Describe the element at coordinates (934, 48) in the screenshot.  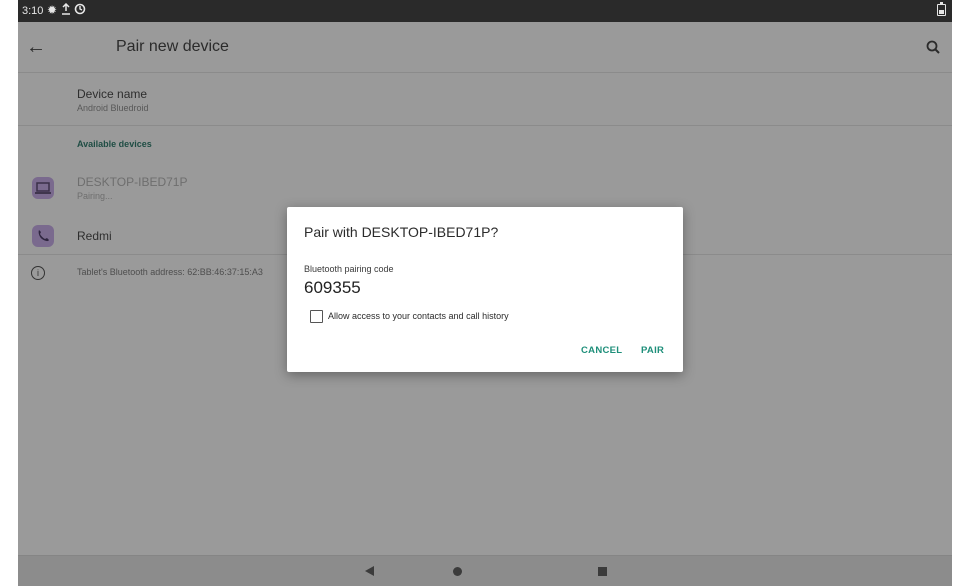
I see `search-icon` at that location.